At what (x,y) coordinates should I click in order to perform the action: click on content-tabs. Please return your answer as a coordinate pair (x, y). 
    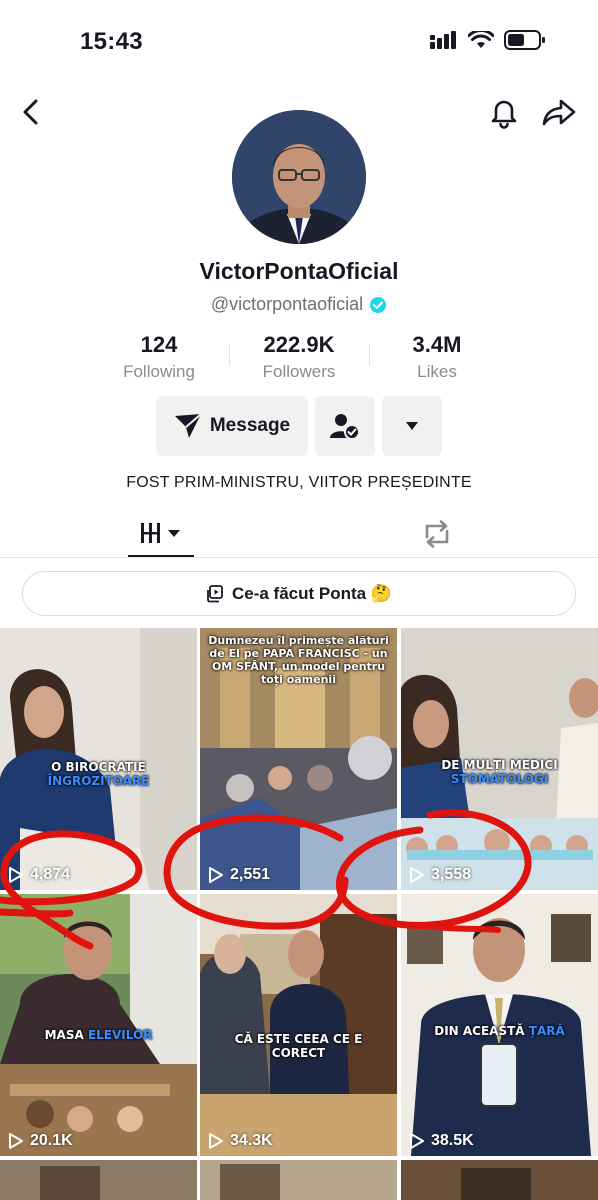
    Looking at the image, I should click on (299, 534).